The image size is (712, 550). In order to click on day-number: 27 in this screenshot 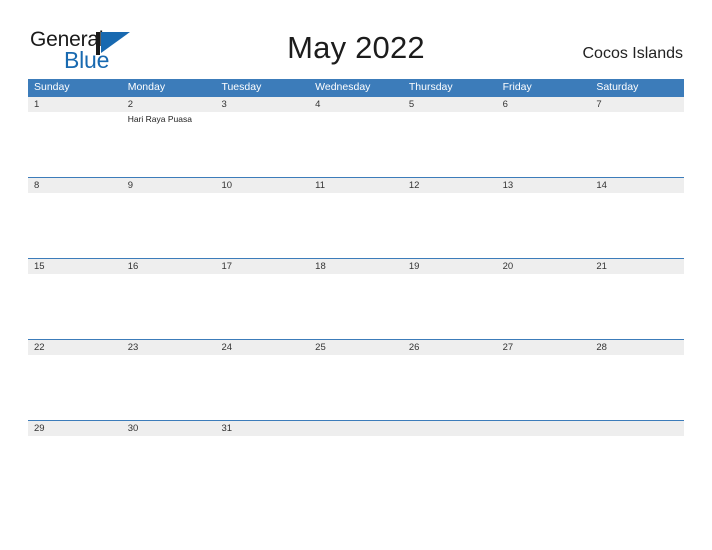, I will do `click(544, 347)`.